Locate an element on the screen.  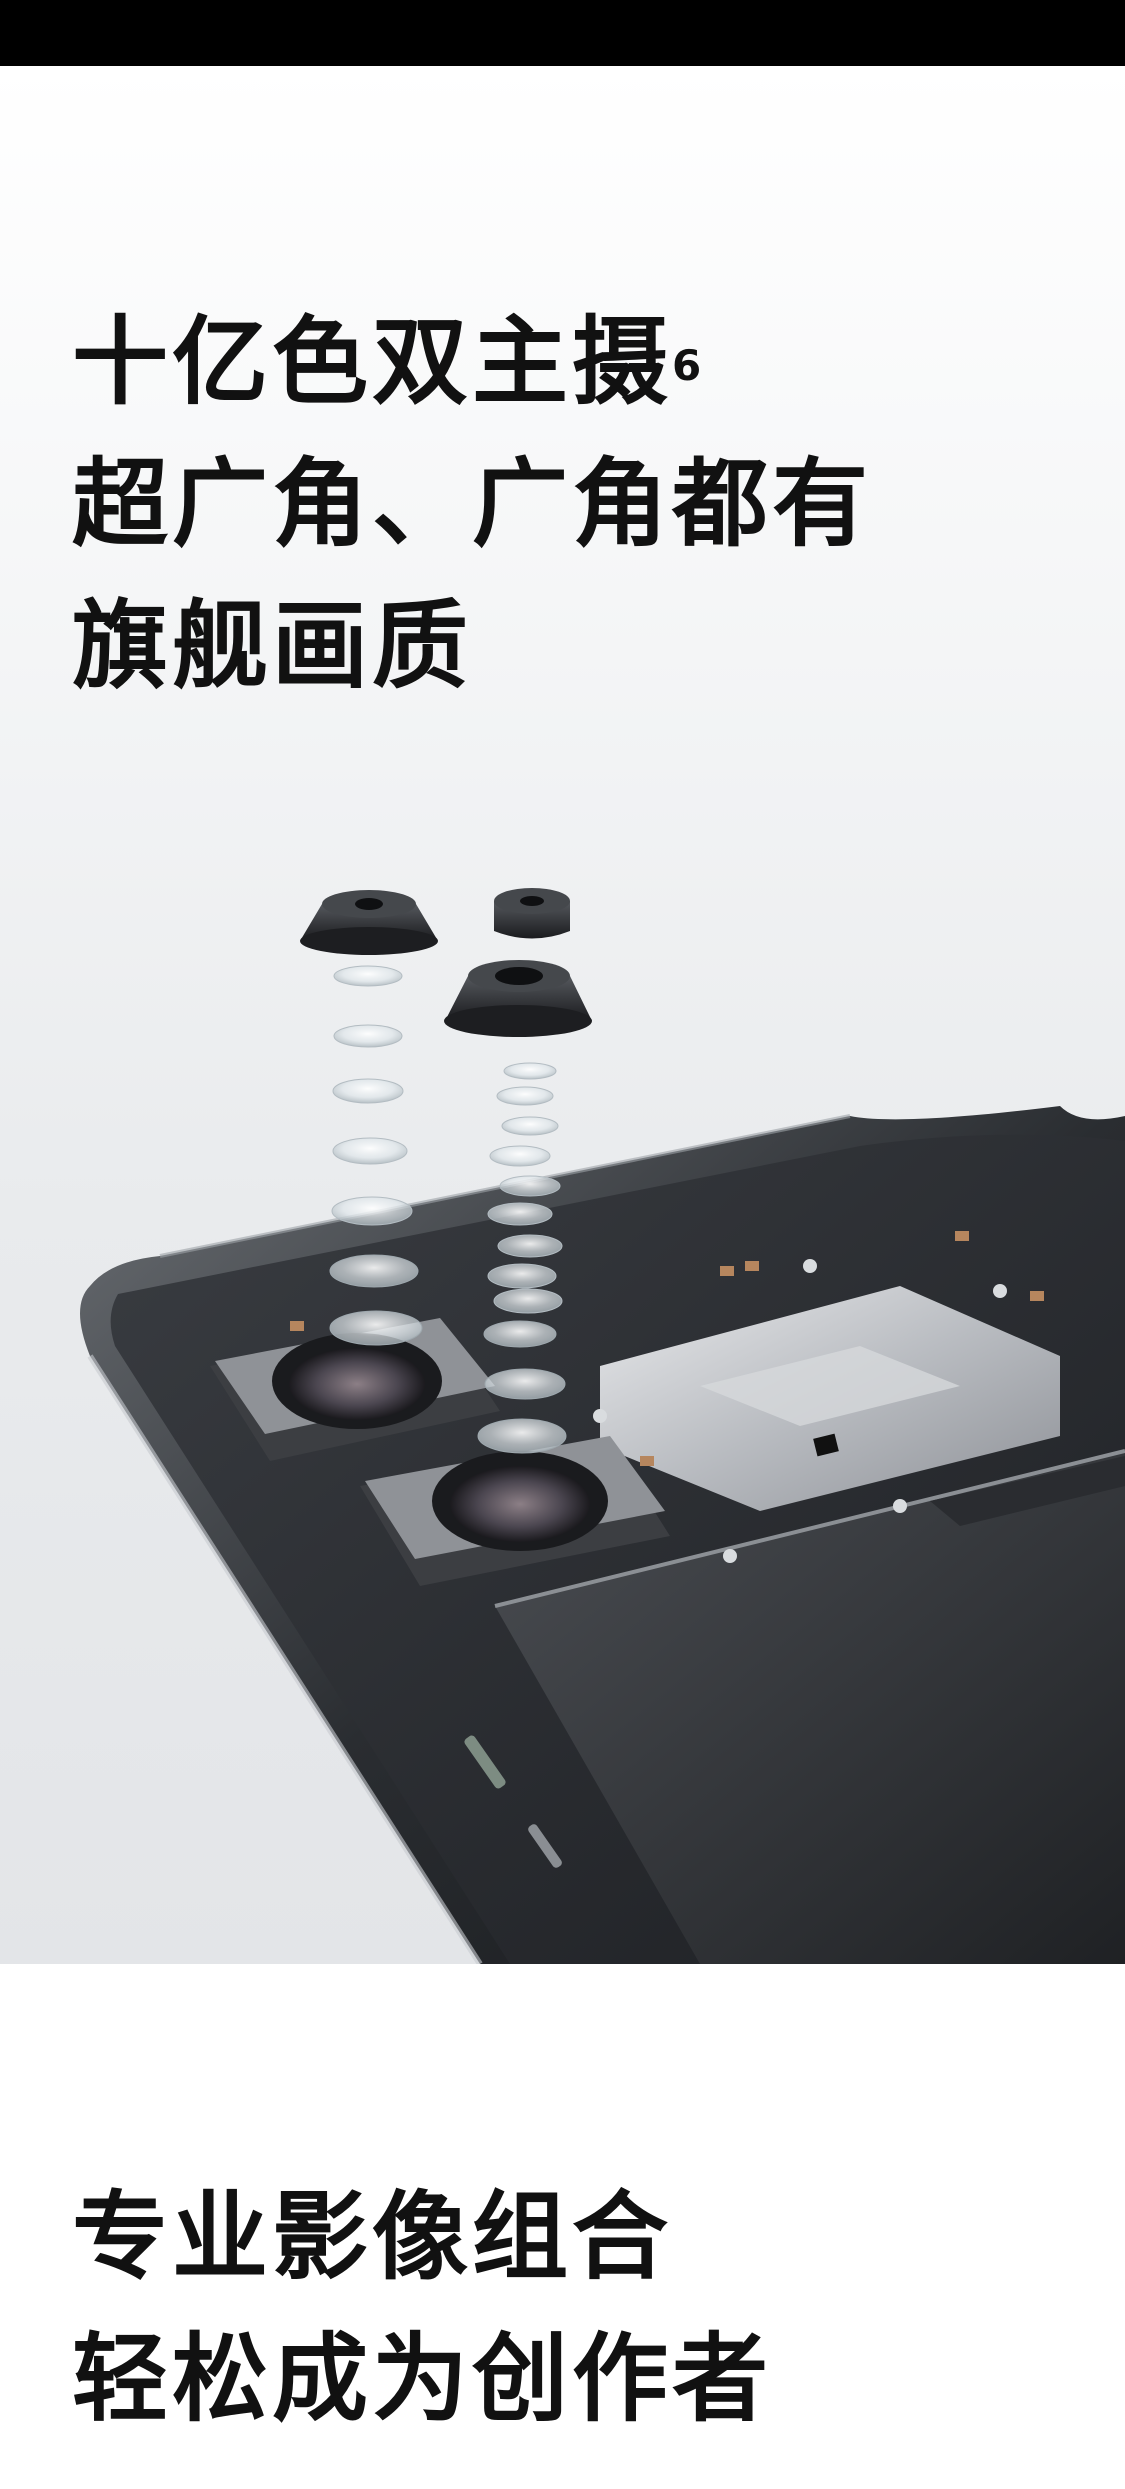
footer-headline: 专业影像组合 轻松成为创作者 is located at coordinates (422, 2308).